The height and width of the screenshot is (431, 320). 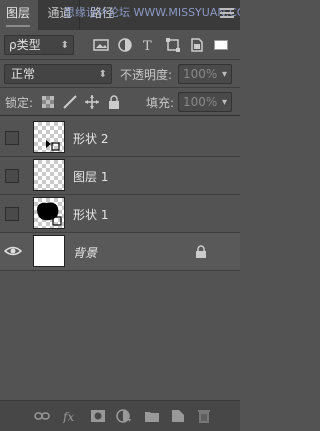 What do you see at coordinates (152, 416) in the screenshot?
I see `new-group-icon` at bounding box center [152, 416].